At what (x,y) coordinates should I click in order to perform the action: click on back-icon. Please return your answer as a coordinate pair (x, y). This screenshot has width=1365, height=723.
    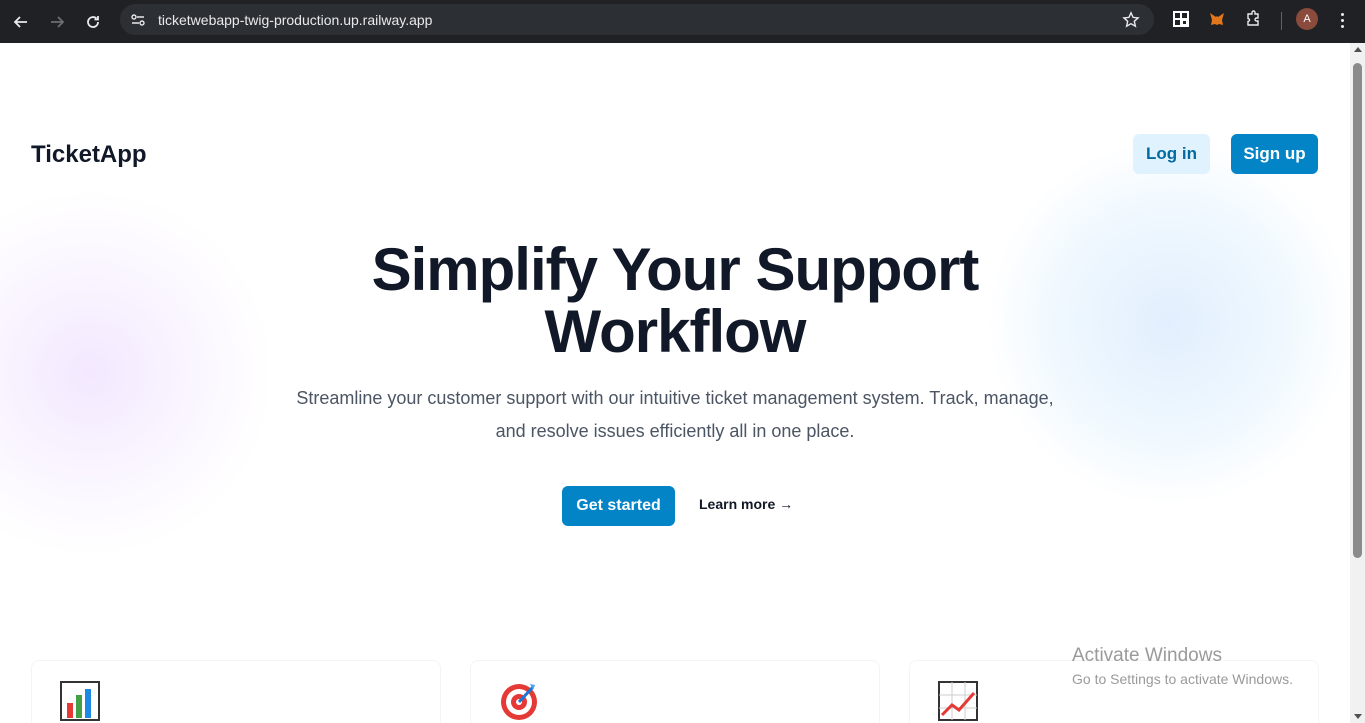
    Looking at the image, I should click on (20, 21).